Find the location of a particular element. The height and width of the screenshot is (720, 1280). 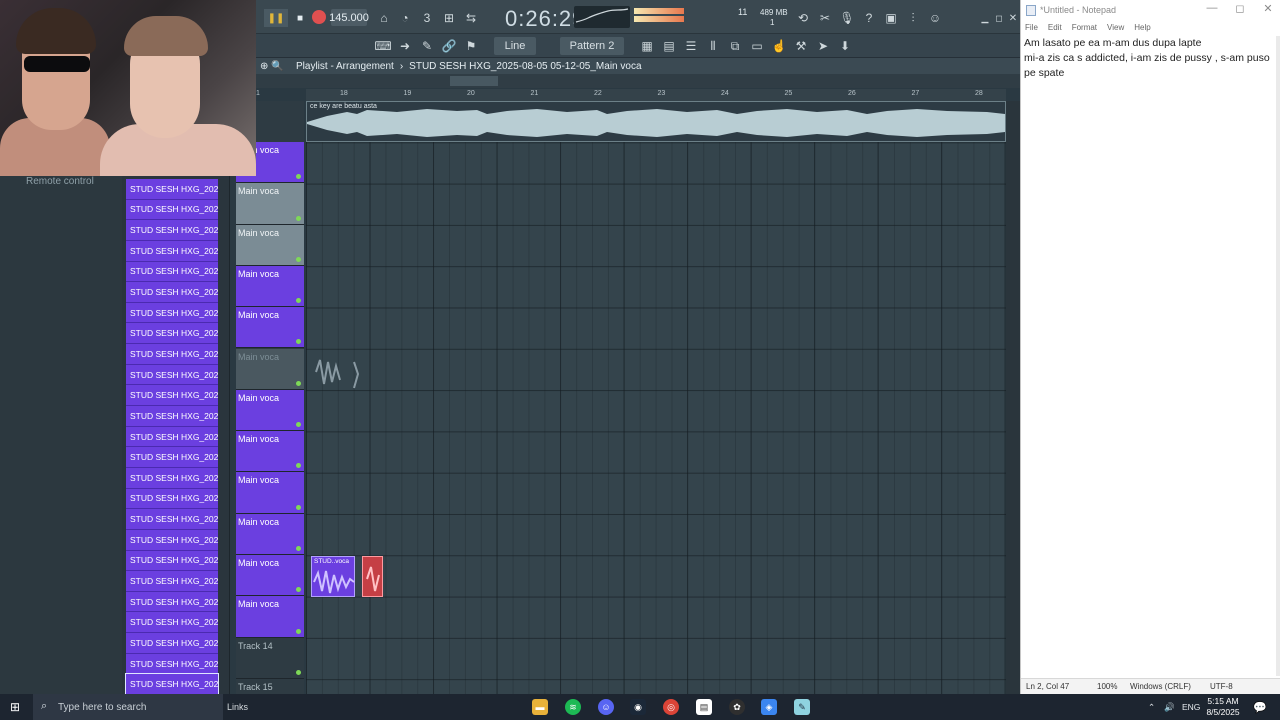

taskbar-search: ⌕ Type here to search is located at coordinates (128, 707).